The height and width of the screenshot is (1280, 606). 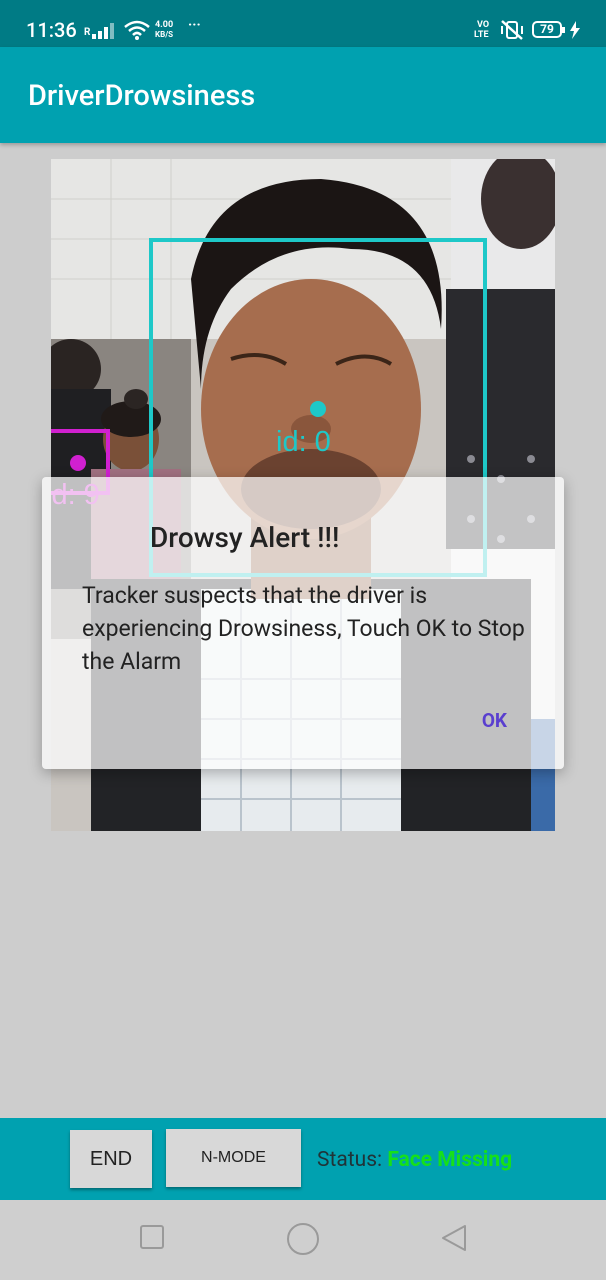 What do you see at coordinates (494, 720) in the screenshot?
I see `ok-button: OK` at bounding box center [494, 720].